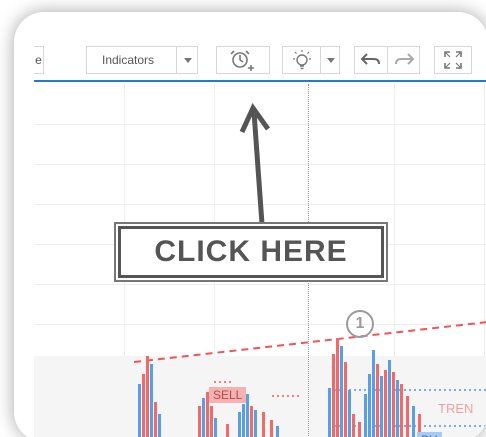 Image resolution: width=486 pixels, height=437 pixels. I want to click on trend-label: TREN, so click(456, 408).